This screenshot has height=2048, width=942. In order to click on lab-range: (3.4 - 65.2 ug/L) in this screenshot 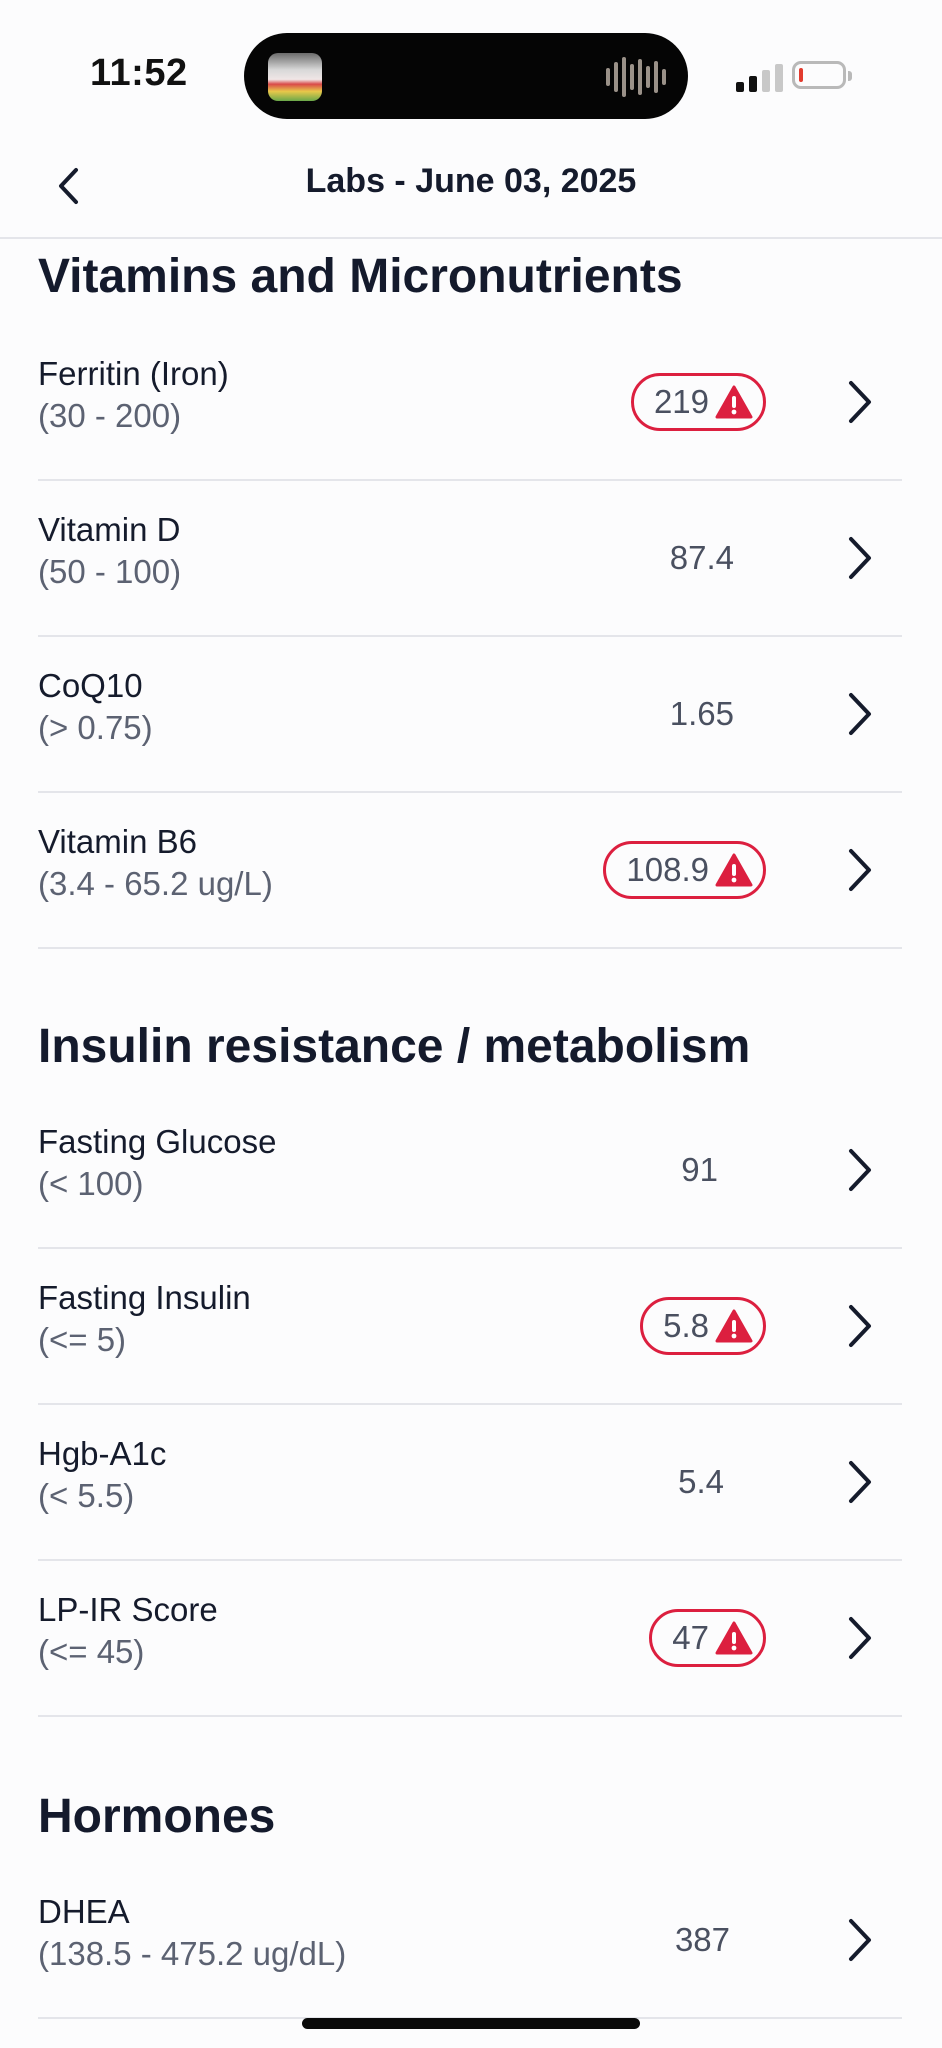, I will do `click(155, 883)`.